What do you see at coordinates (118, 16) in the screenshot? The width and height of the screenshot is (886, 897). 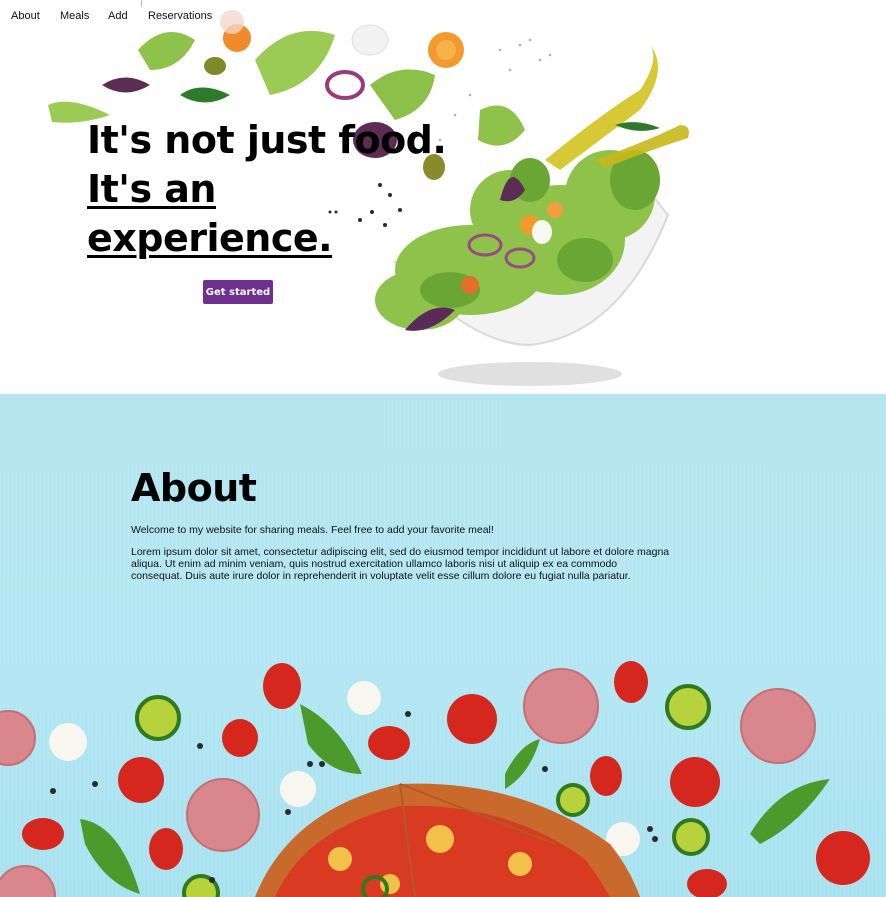 I see `nav-link-add: Add` at bounding box center [118, 16].